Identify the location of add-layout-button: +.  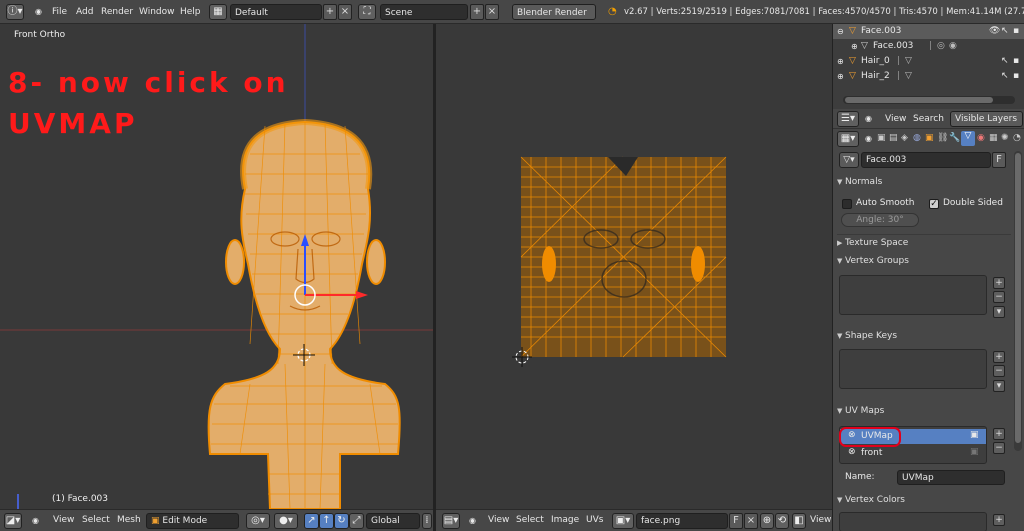
(330, 12).